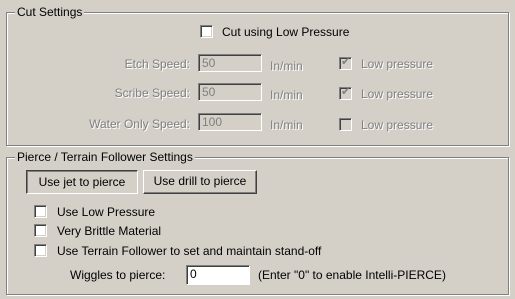  What do you see at coordinates (397, 125) in the screenshot?
I see `water-only-low-pressure-label: Low pressure` at bounding box center [397, 125].